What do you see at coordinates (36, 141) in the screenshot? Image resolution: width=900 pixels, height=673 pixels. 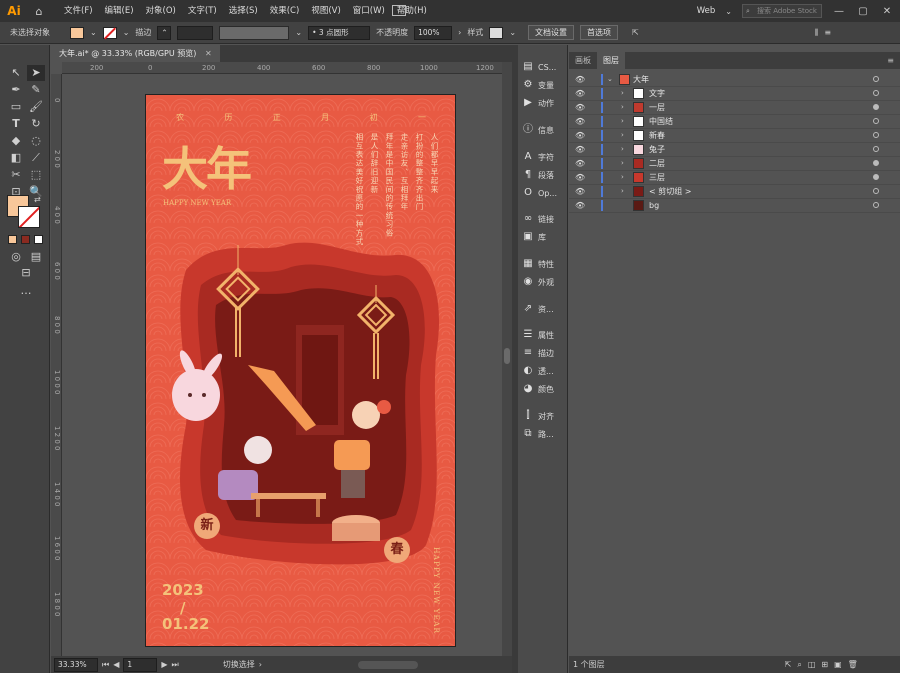 I see `lasso-tool-icon: ◌` at bounding box center [36, 141].